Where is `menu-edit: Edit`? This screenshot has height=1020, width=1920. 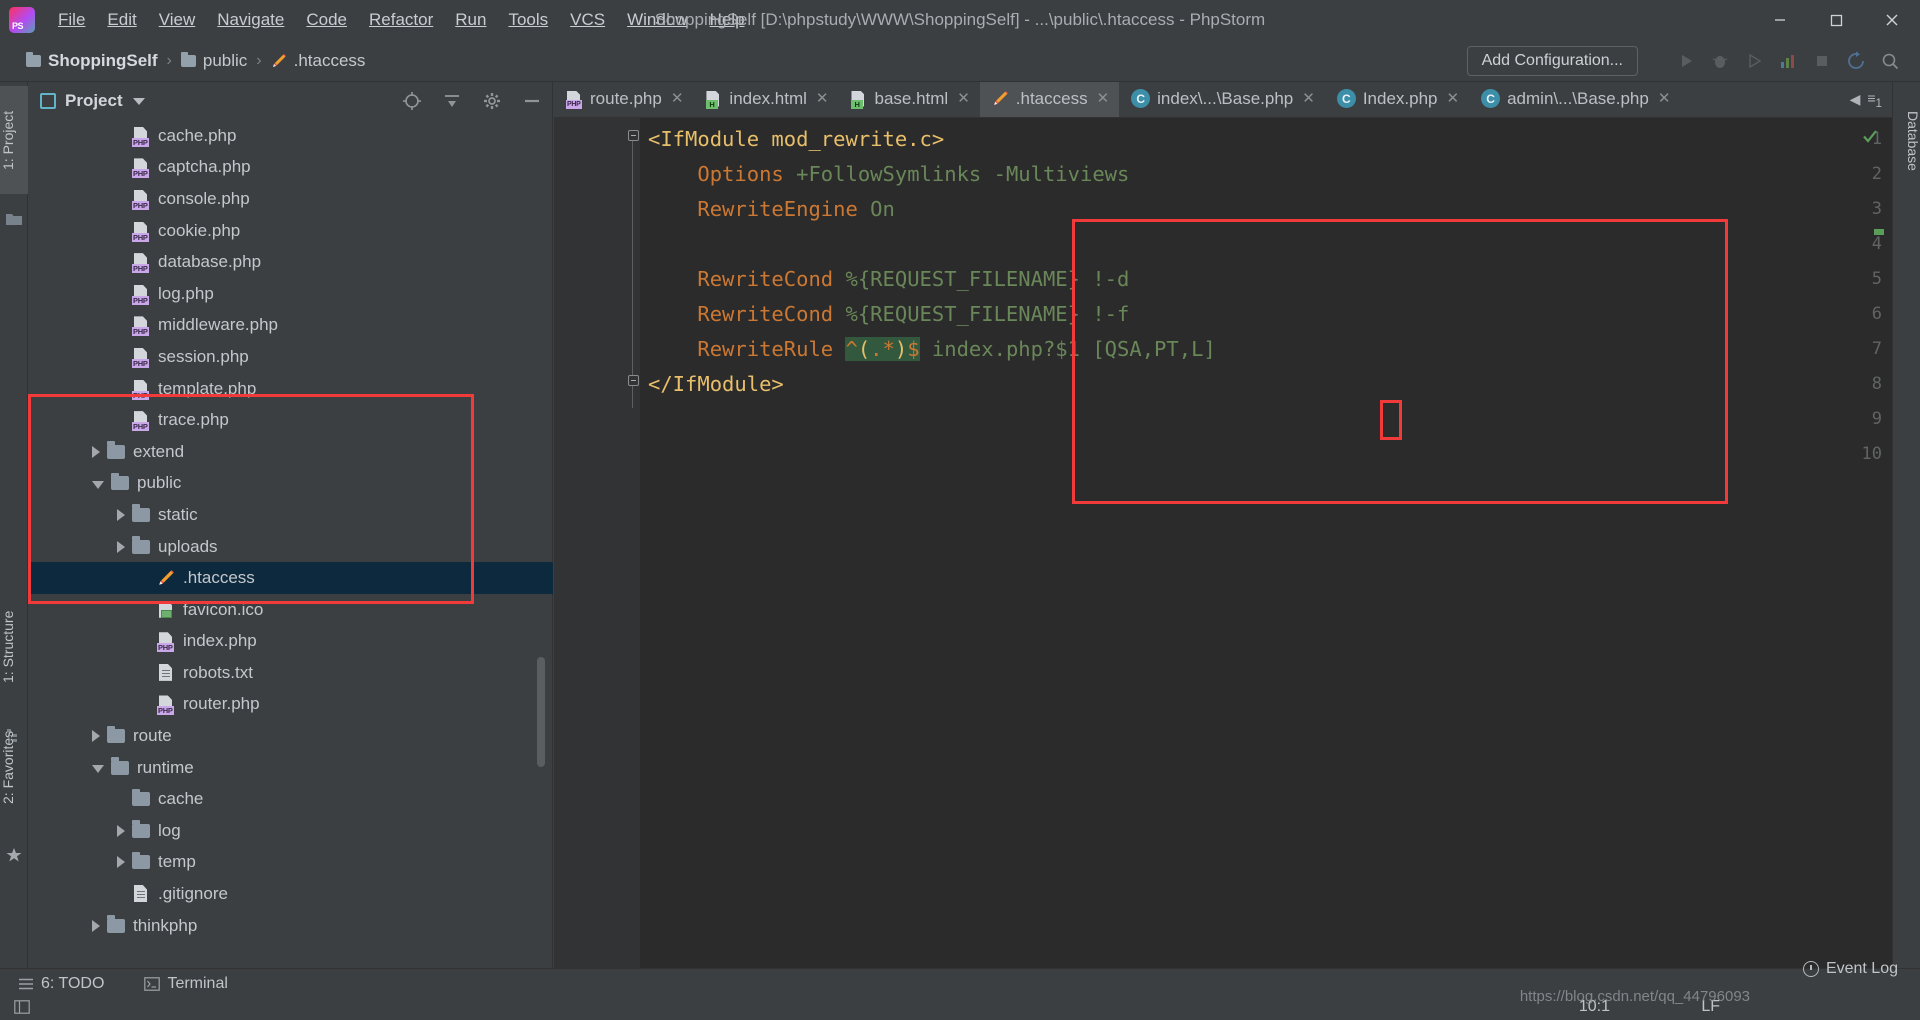 menu-edit: Edit is located at coordinates (121, 20).